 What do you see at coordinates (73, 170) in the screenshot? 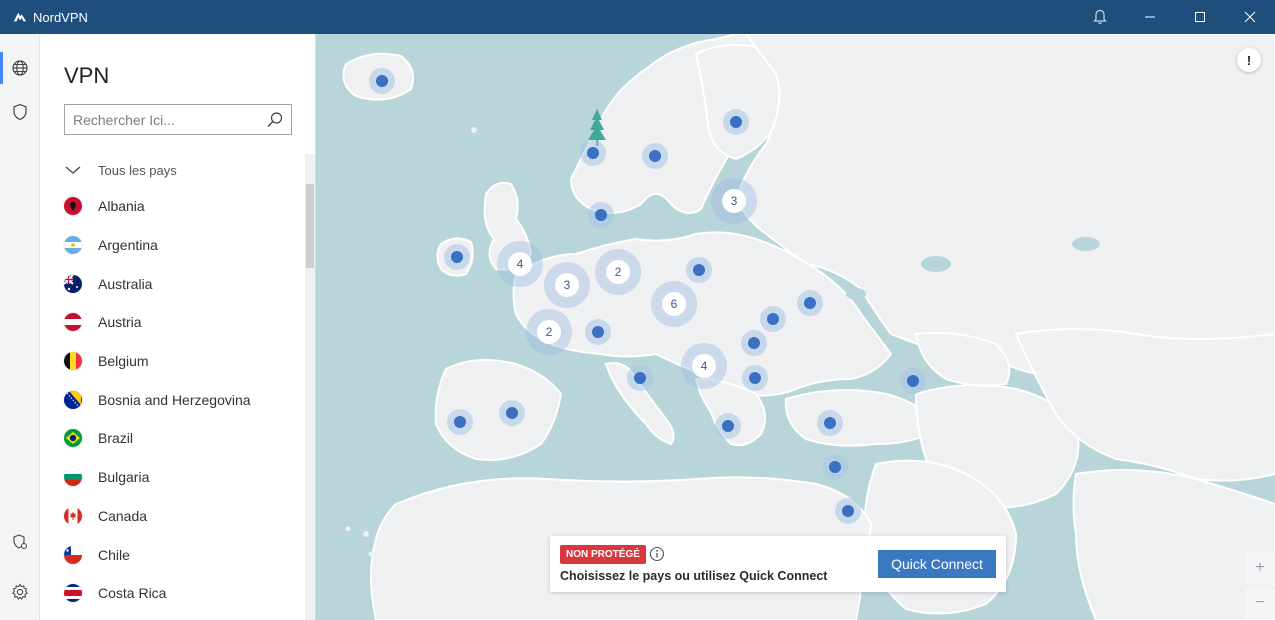
I see `chevron-down-icon` at bounding box center [73, 170].